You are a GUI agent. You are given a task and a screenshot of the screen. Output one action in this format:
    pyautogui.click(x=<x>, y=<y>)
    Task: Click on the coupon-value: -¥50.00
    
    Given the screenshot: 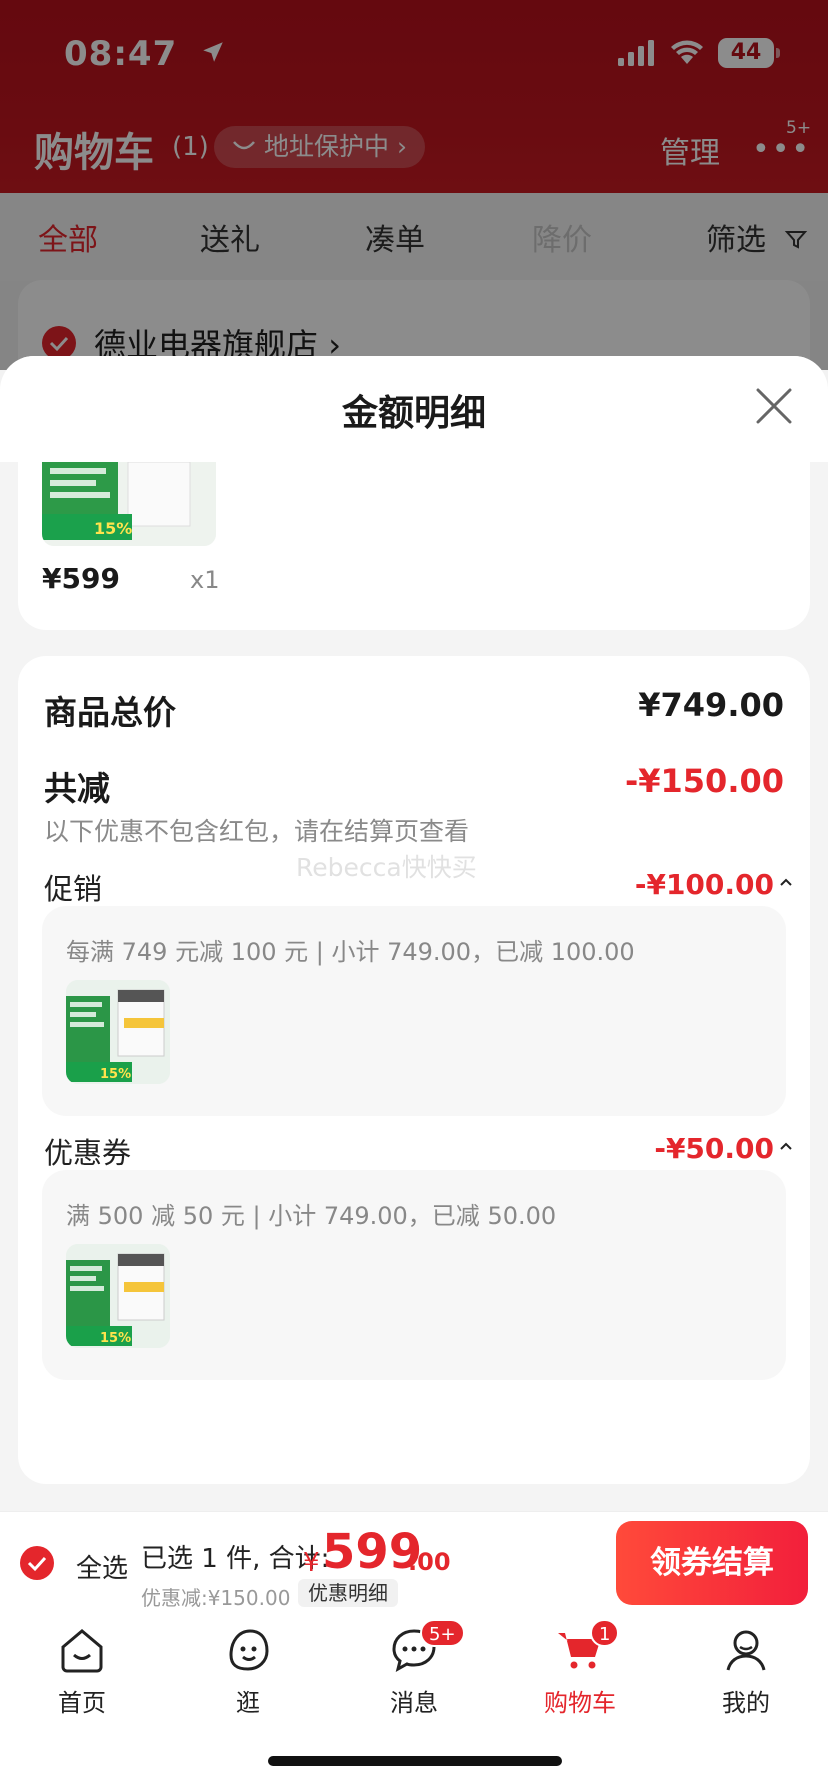 What is the action you would take?
    pyautogui.click(x=714, y=1148)
    